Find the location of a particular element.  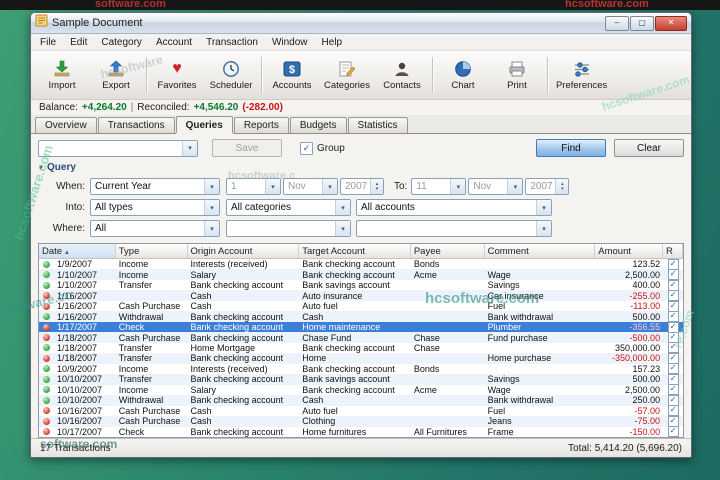

tab-statistics: Statistics is located at coordinates (377, 125).